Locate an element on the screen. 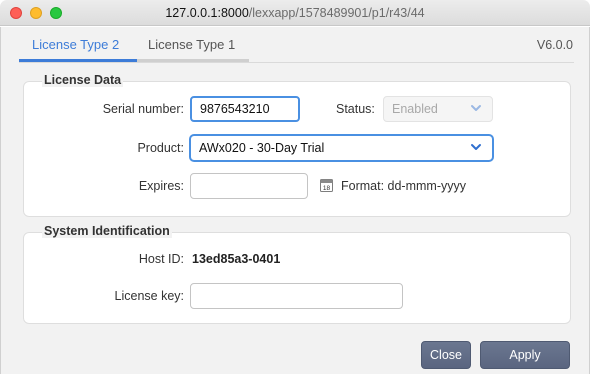 This screenshot has width=590, height=374. product-select: AWx020 - 30-Day Trial is located at coordinates (341, 148).